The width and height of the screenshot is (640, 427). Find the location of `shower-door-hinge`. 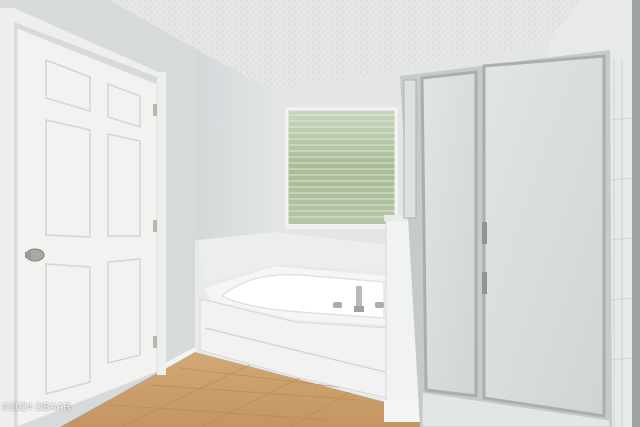

shower-door-hinge is located at coordinates (484, 233).